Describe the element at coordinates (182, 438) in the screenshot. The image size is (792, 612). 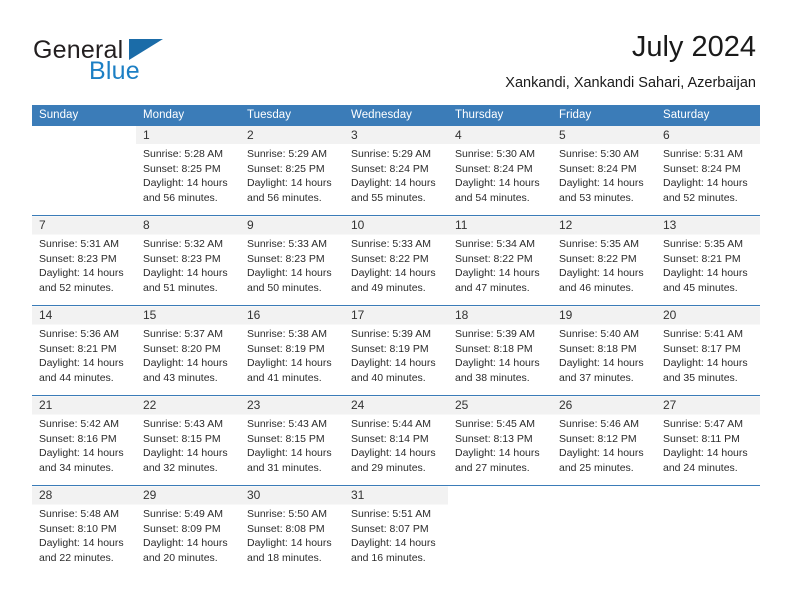
I see `sunset-text: Sunset: 8:15 PM` at that location.